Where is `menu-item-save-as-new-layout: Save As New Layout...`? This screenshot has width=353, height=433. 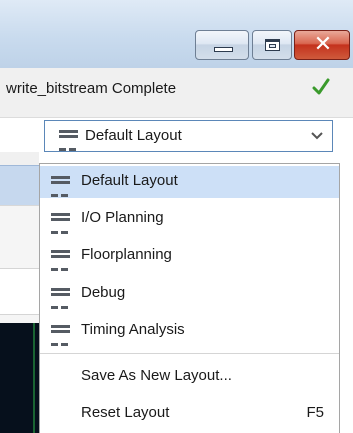
menu-item-save-as-new-layout: Save As New Layout... is located at coordinates (189, 377).